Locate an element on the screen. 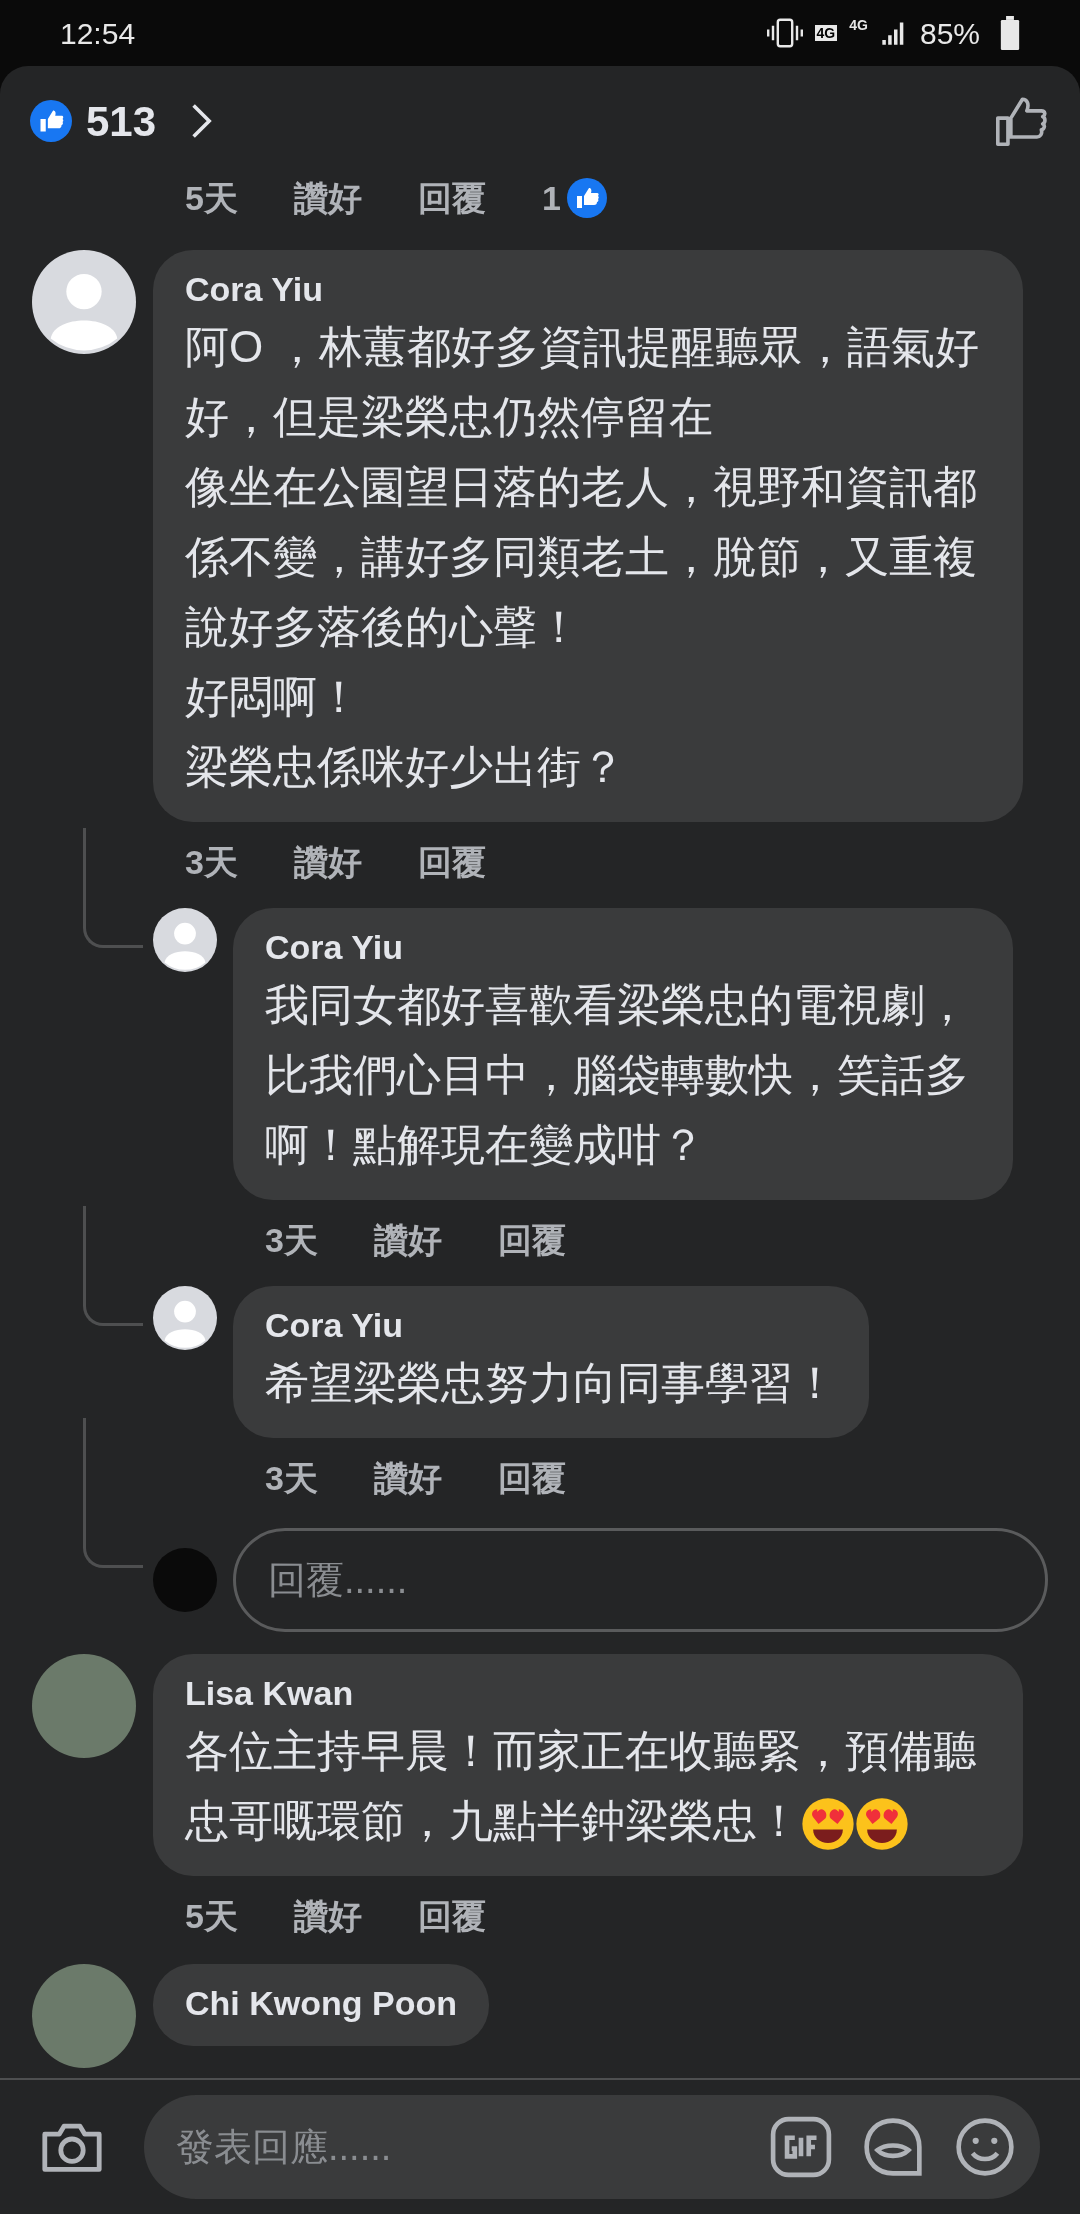 The image size is (1080, 2214). comment-text: 各位主持早晨！而家正在收聽緊，預備聽忠哥嘅環節，九點半鈡梁榮忠！ is located at coordinates (588, 1786).